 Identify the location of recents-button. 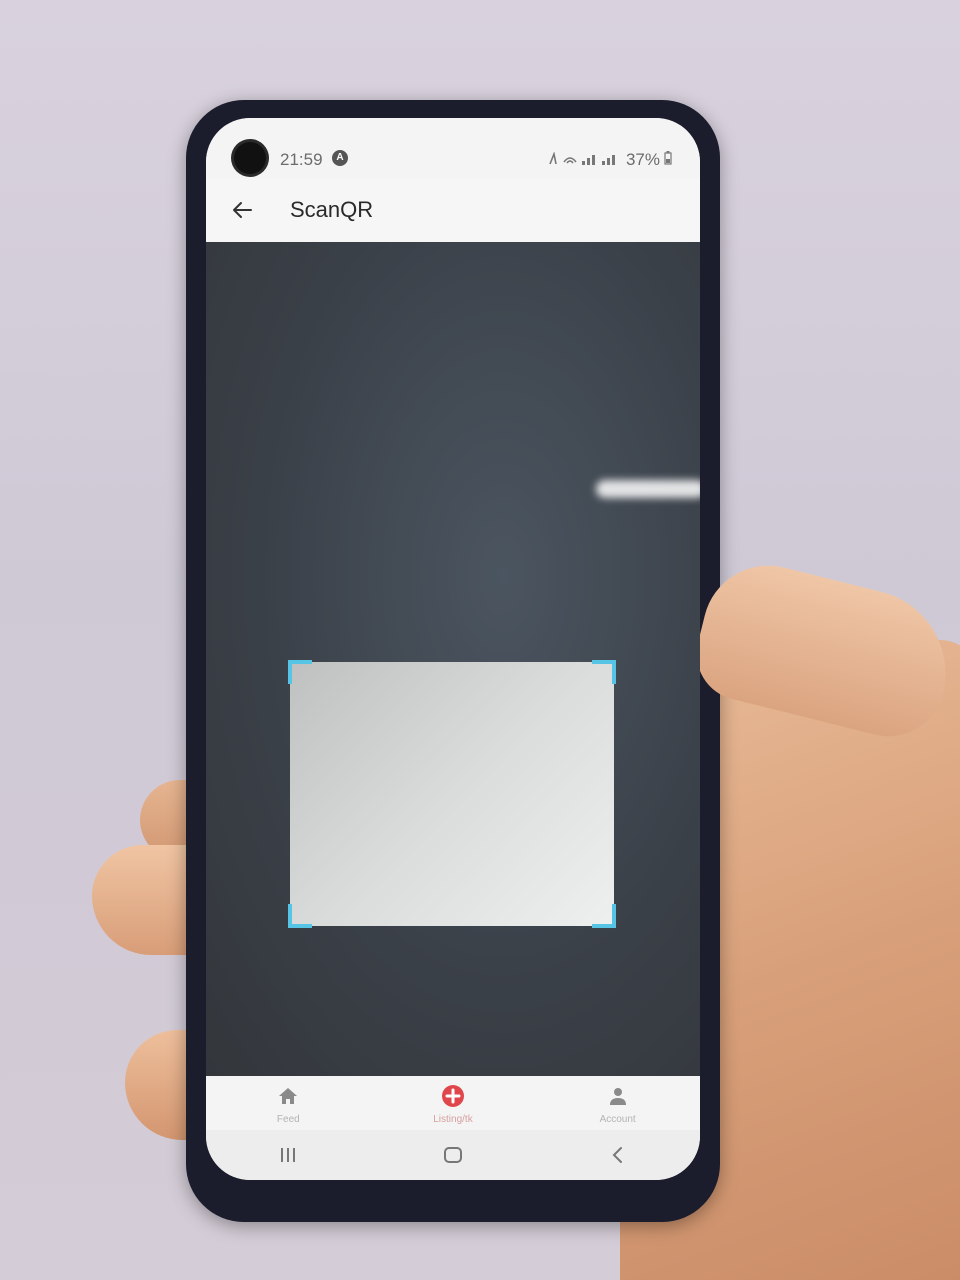
(288, 1155).